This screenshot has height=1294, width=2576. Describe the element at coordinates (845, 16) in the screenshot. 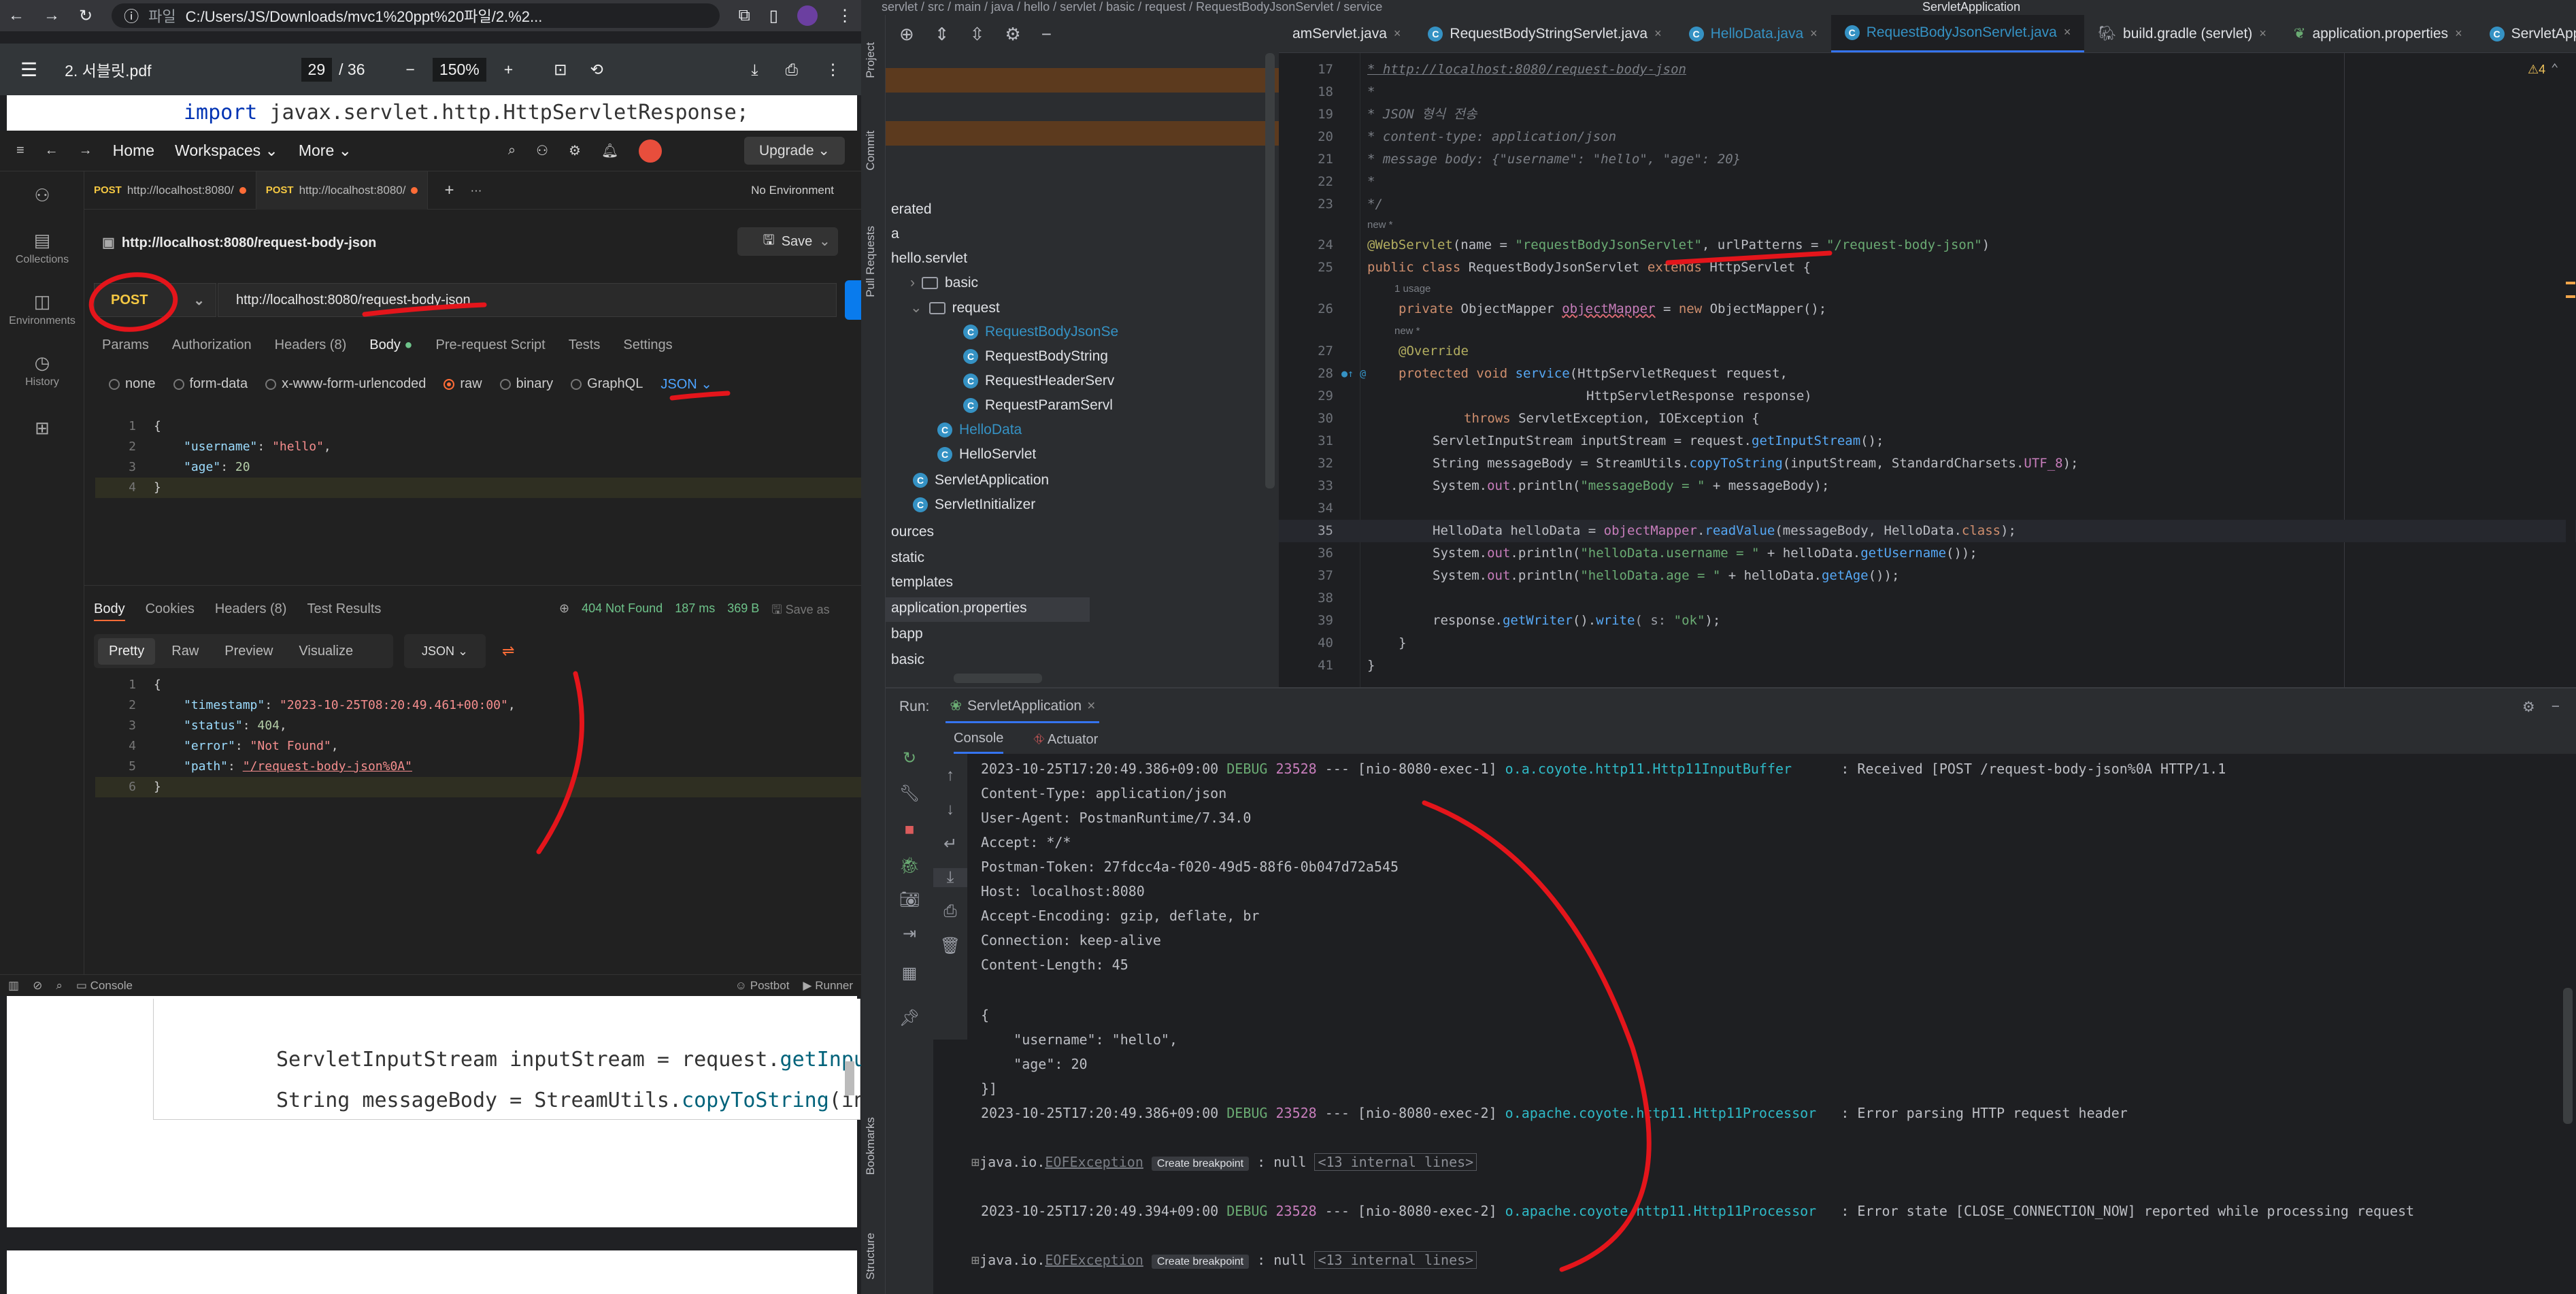

I see `menu-icon: ⋮` at that location.